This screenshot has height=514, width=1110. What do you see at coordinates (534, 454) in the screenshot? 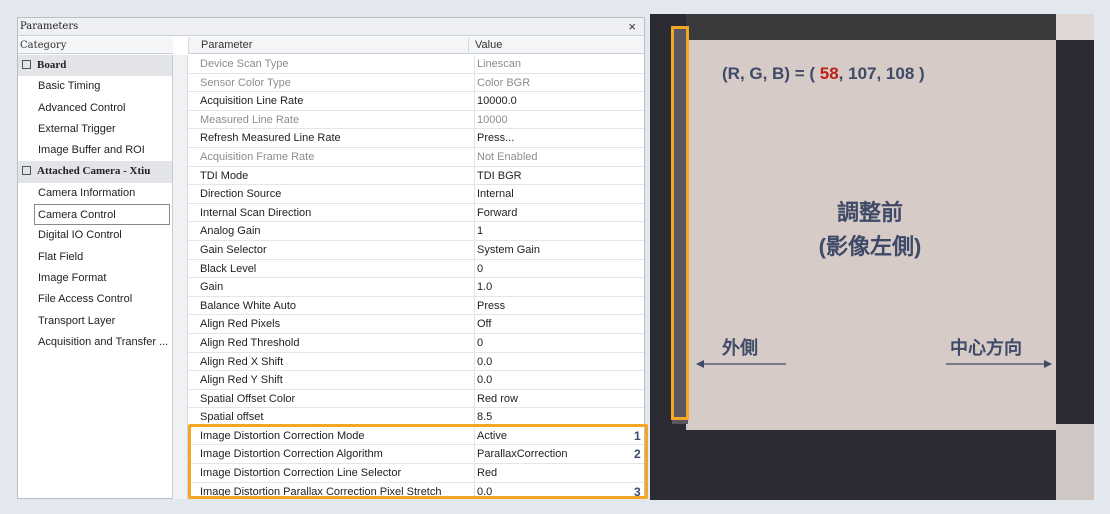
I see `parameter-value: ParallaxCorrection` at bounding box center [534, 454].